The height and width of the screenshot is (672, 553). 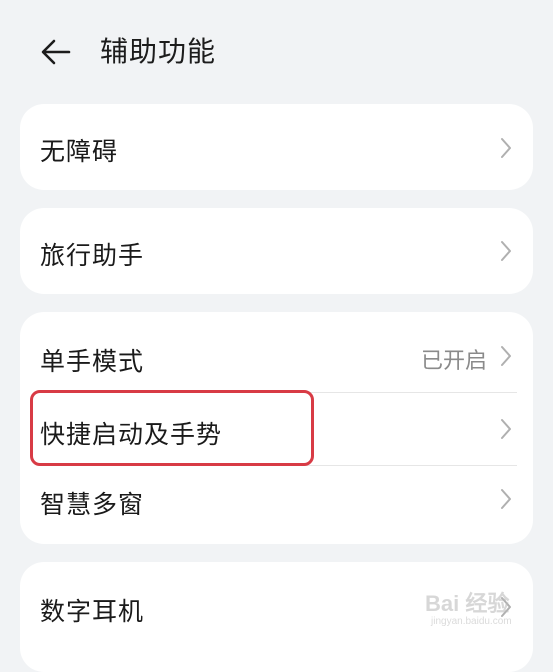 I want to click on card-accessibility: 无障碍, so click(x=276, y=147).